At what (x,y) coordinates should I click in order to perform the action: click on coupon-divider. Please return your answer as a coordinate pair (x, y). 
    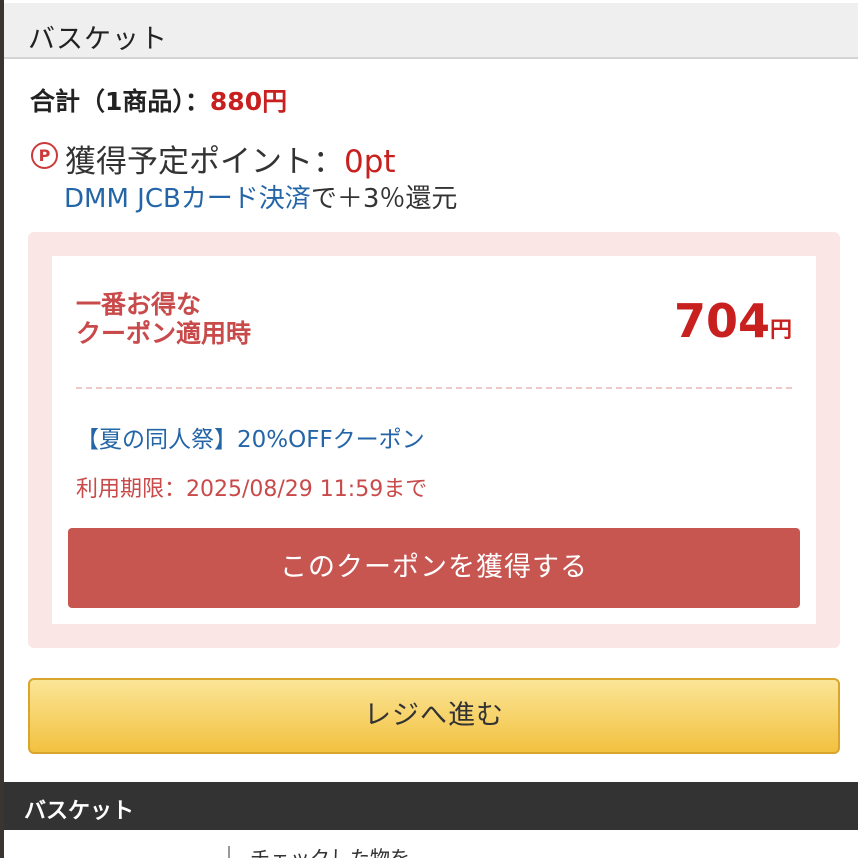
    Looking at the image, I should click on (434, 388).